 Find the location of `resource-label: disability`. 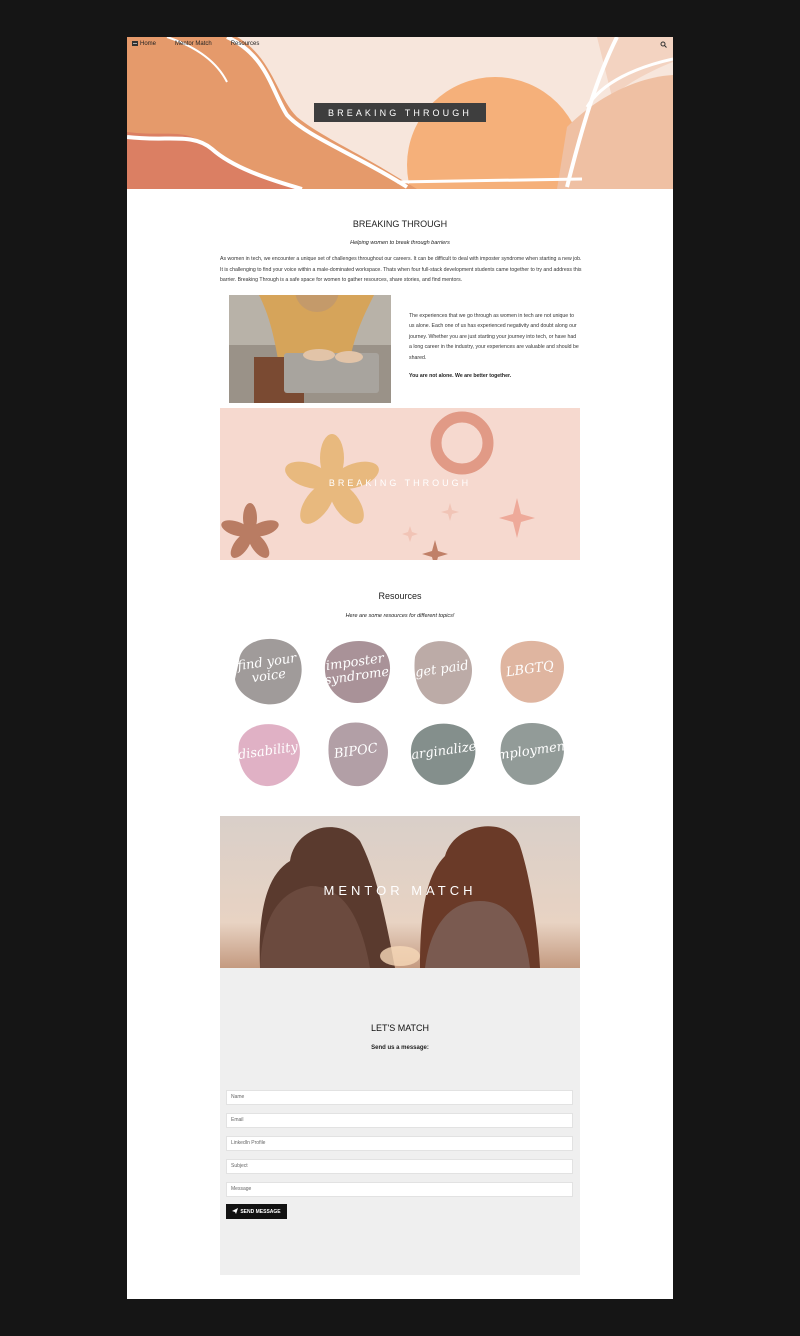

resource-label: disability is located at coordinates (268, 751).